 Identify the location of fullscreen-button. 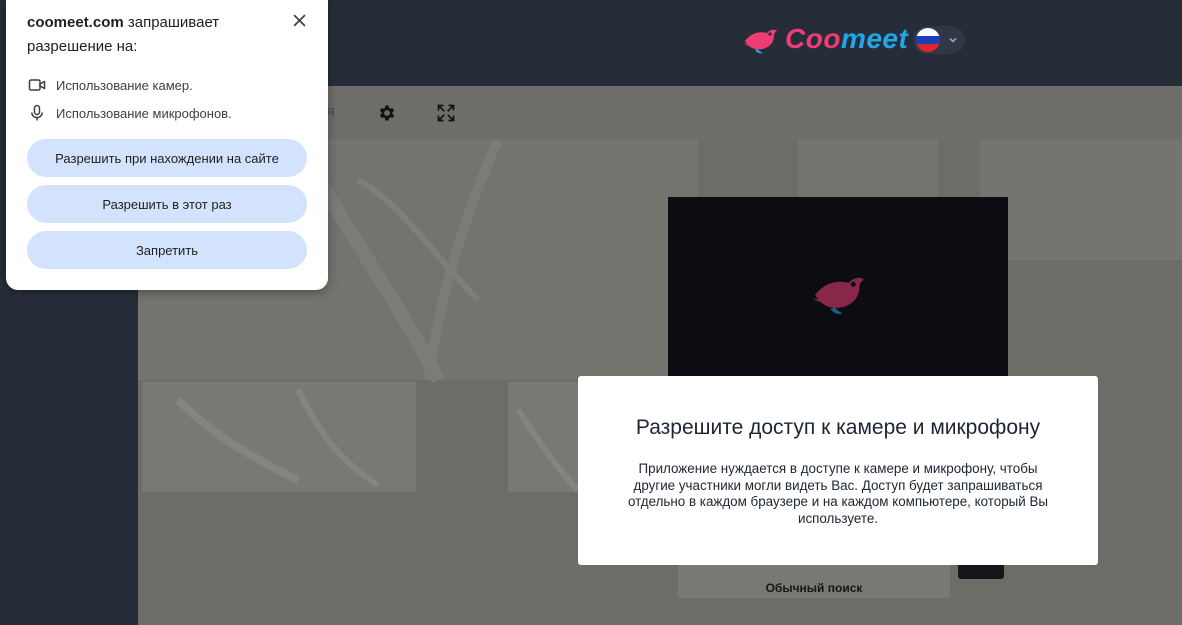
(446, 113).